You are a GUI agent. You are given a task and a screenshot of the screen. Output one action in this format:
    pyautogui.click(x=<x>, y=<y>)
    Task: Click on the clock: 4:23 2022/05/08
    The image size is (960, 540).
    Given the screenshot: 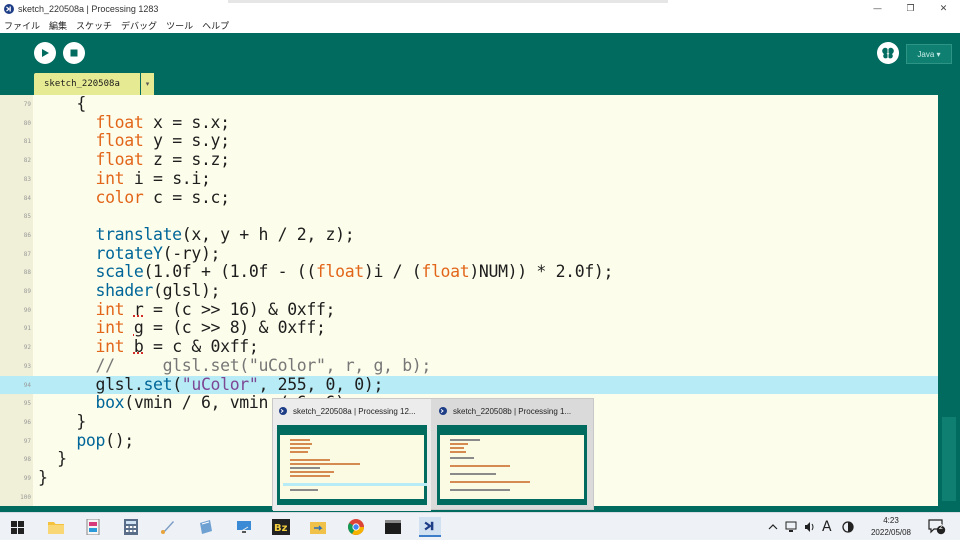 What is the action you would take?
    pyautogui.click(x=891, y=527)
    